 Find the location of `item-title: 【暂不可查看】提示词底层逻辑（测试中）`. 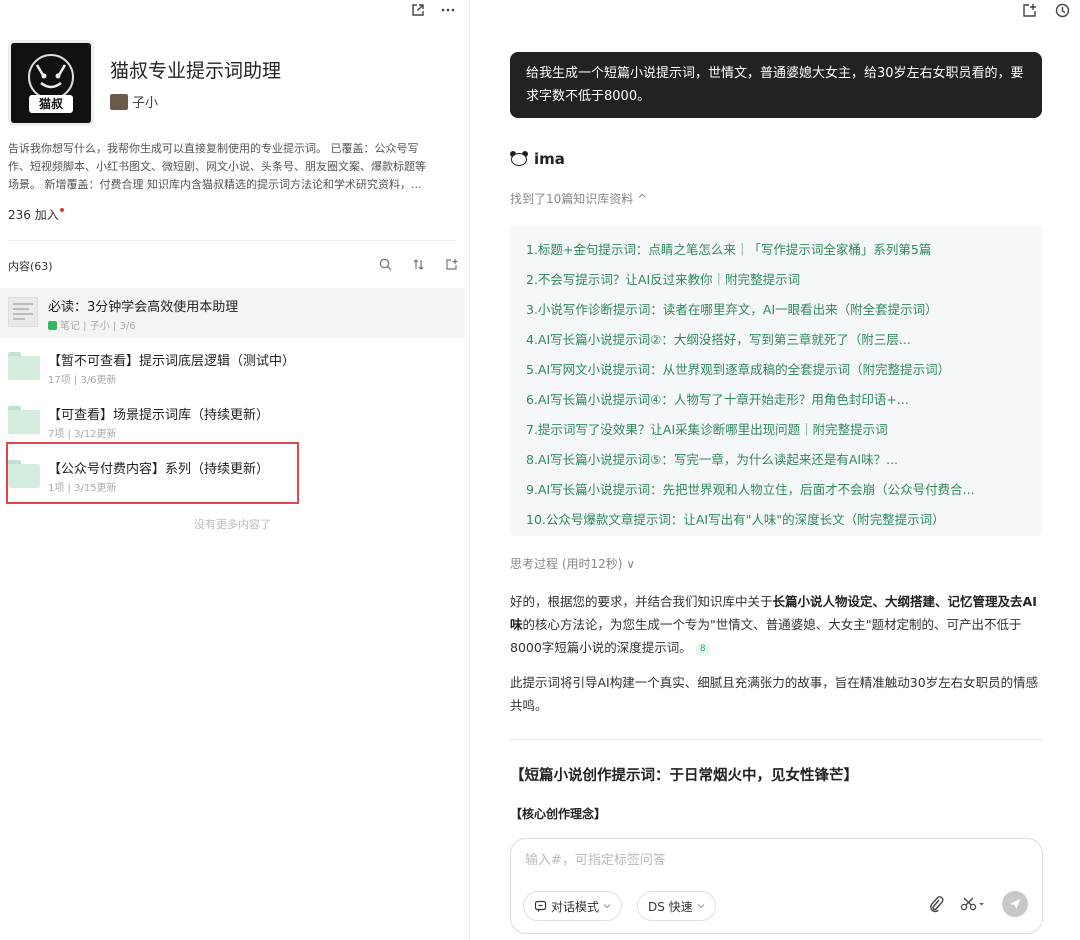

item-title: 【暂不可查看】提示词底层逻辑（测试中） is located at coordinates (172, 361).